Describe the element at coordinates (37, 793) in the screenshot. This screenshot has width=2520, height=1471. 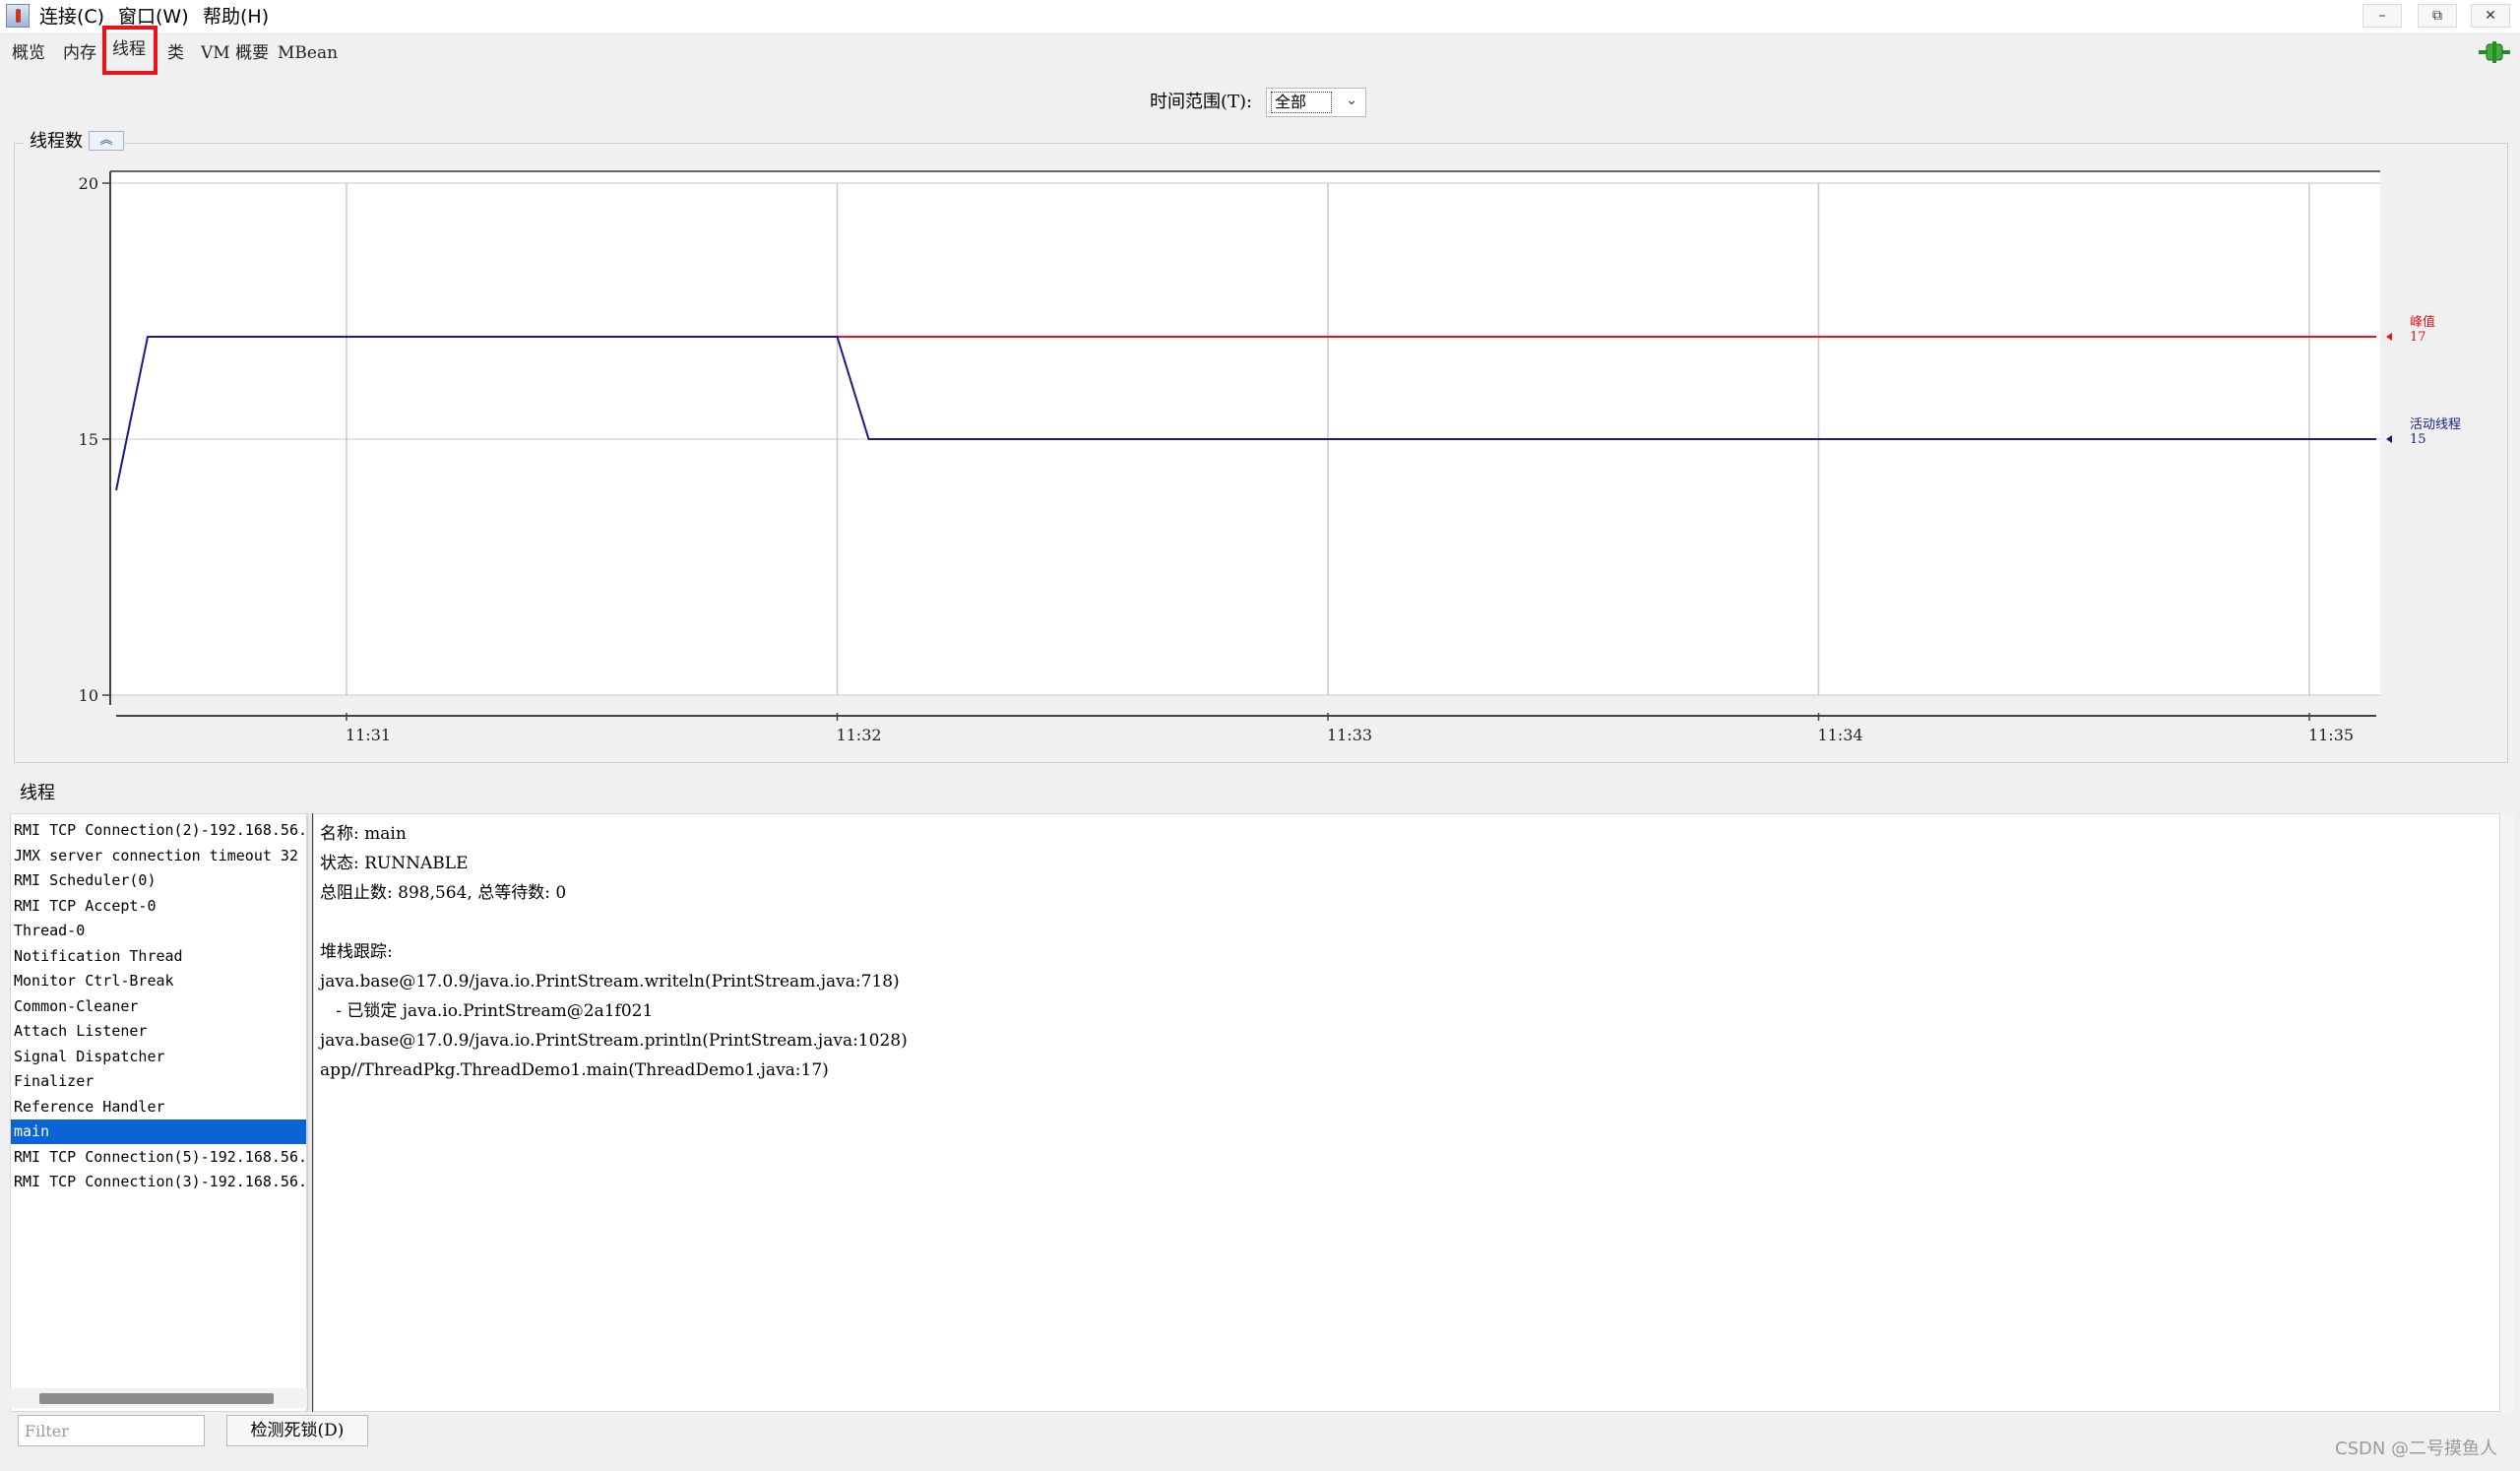
I see `threads-section-title: 线程` at that location.